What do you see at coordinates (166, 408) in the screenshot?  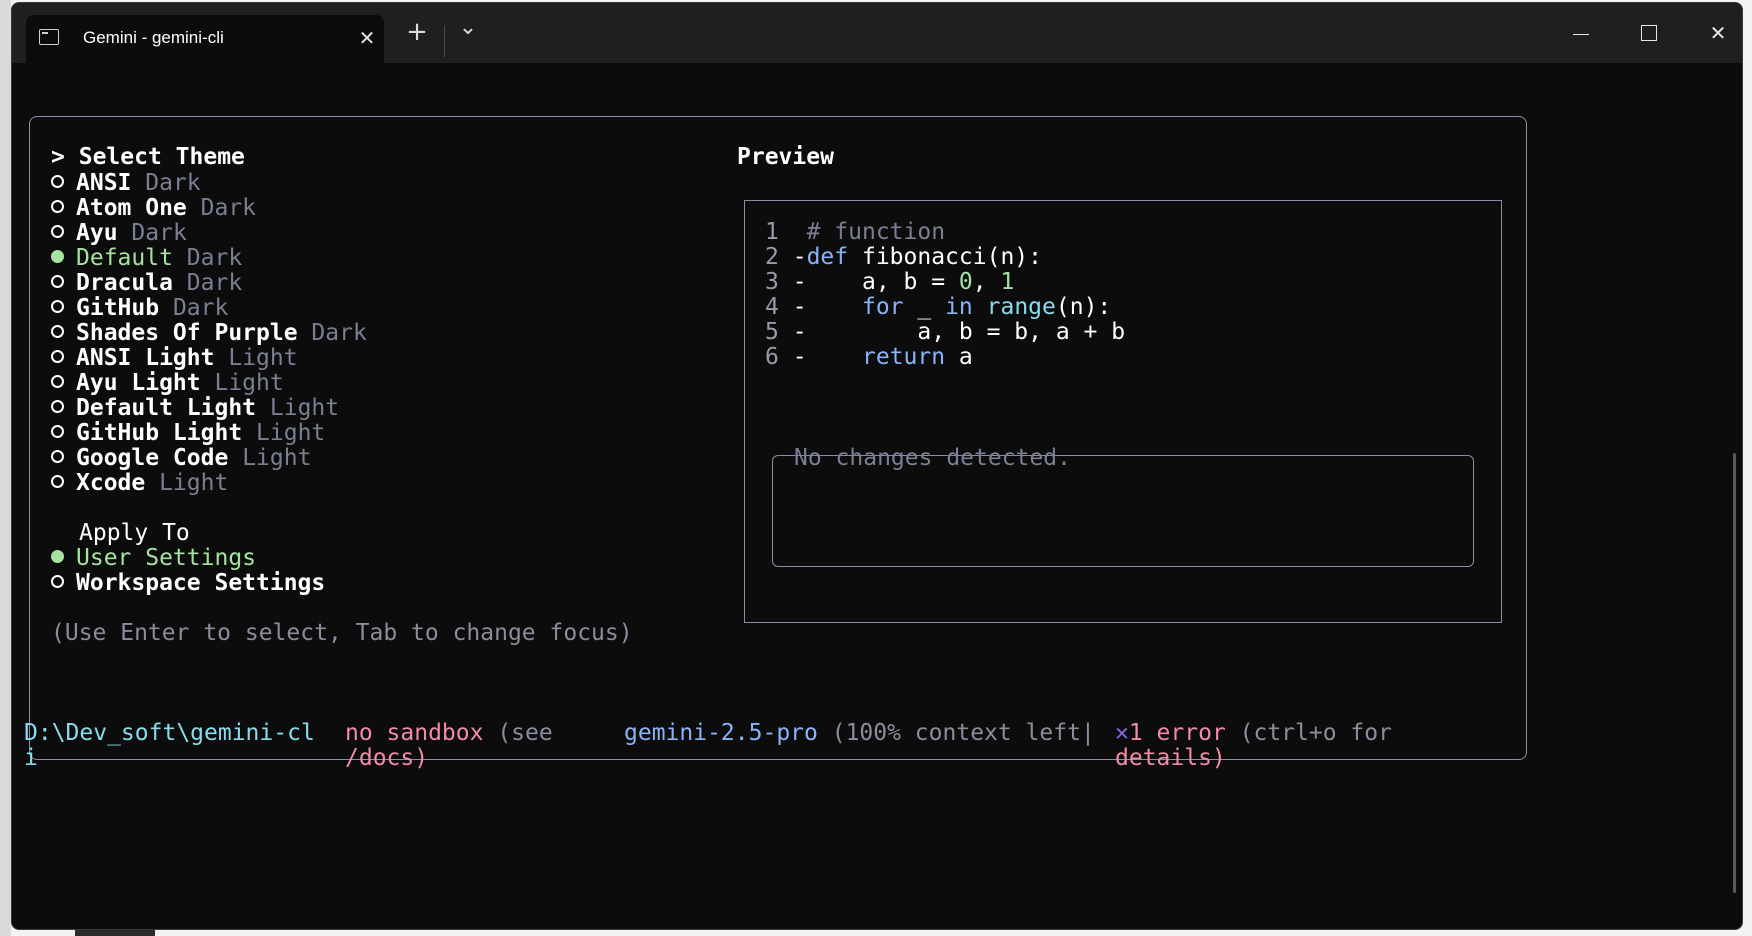 I see `theme-name: Default Light` at bounding box center [166, 408].